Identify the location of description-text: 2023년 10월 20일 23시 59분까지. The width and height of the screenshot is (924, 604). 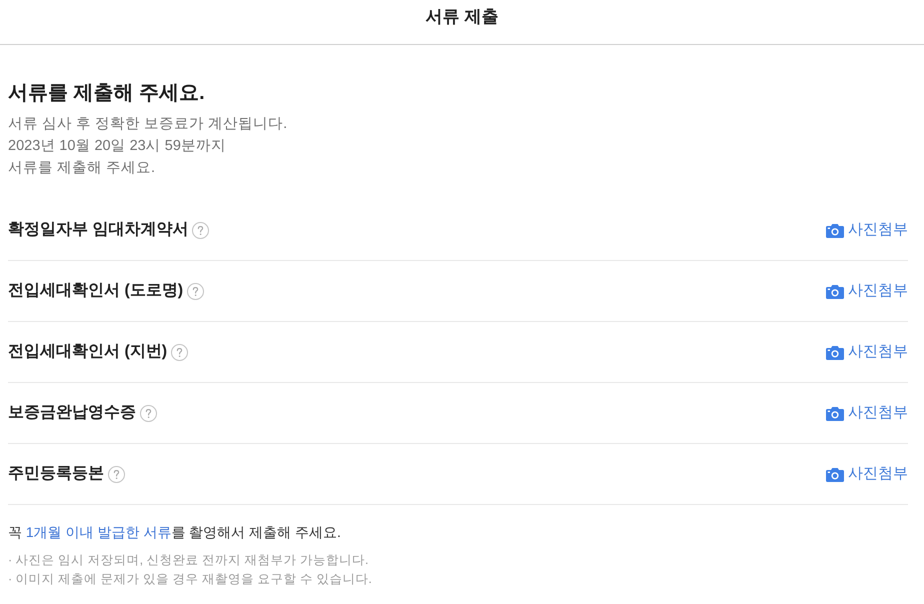
(117, 146).